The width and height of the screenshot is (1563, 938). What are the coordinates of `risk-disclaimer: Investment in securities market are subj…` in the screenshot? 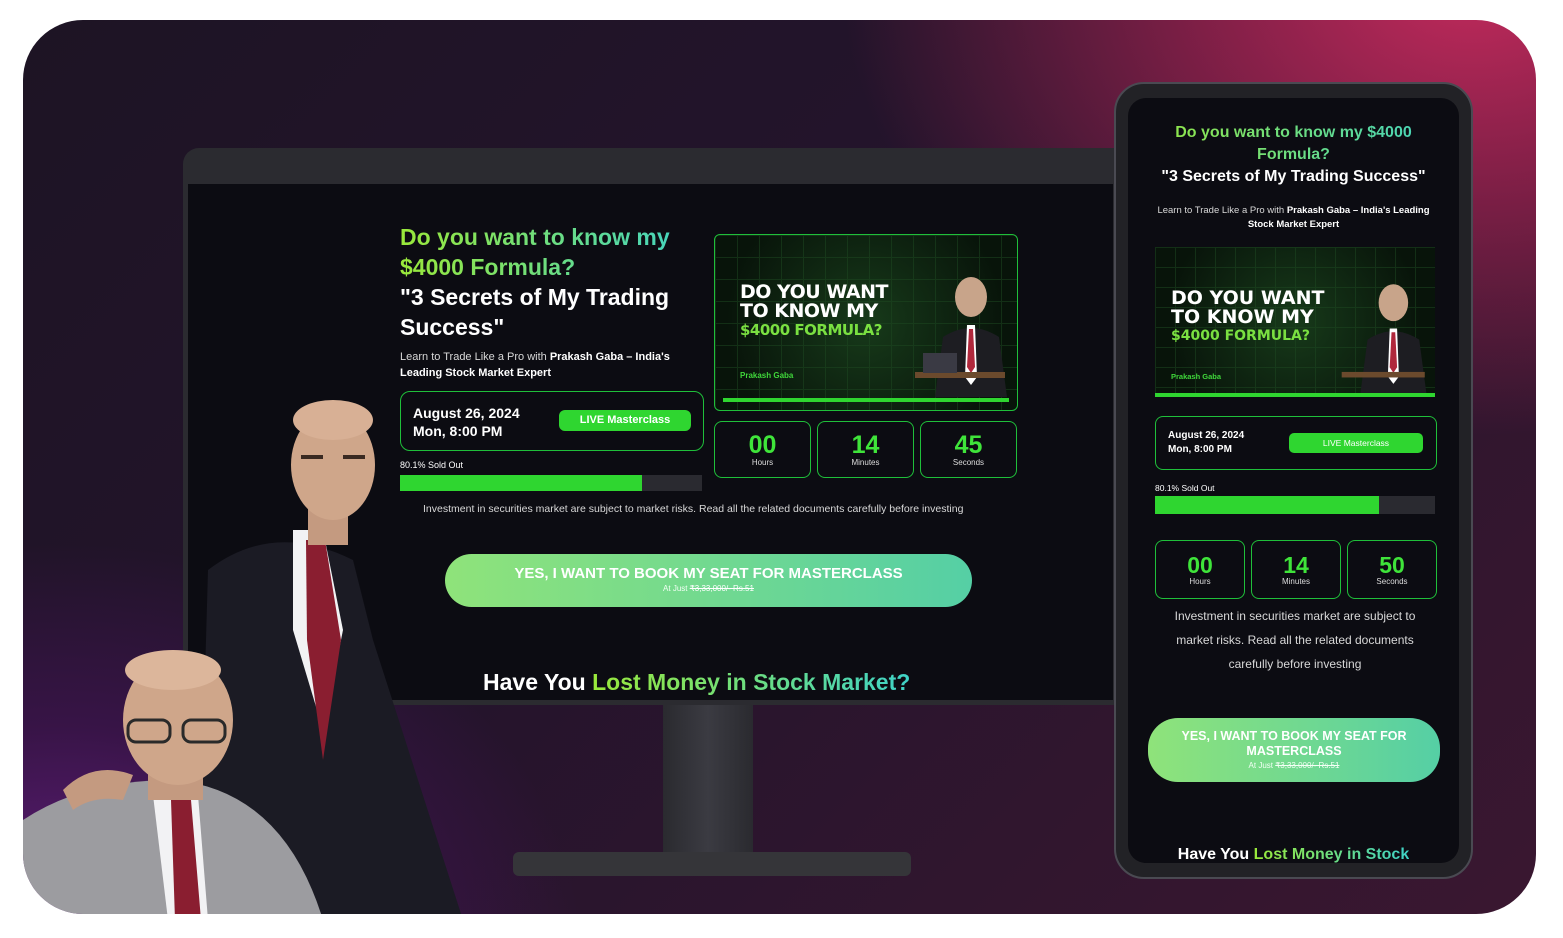 It's located at (1295, 640).